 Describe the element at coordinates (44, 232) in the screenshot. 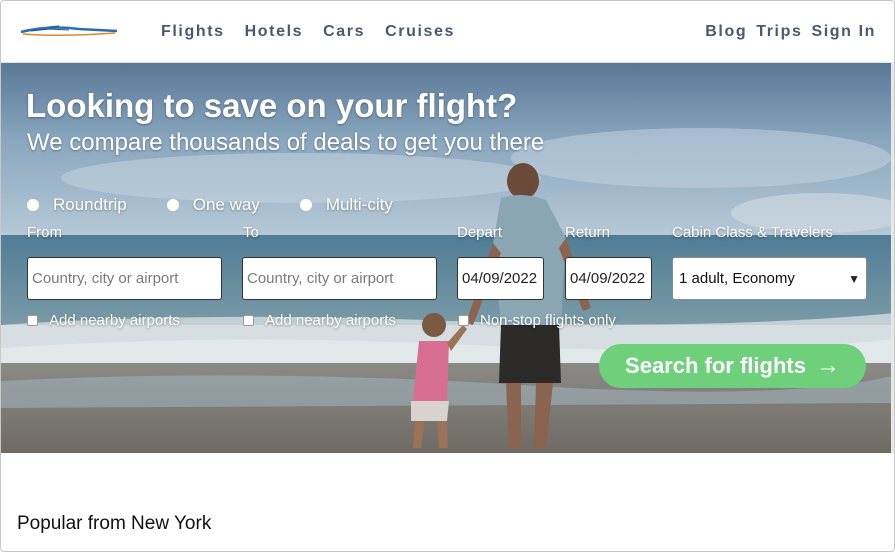

I see `from-label: From` at that location.